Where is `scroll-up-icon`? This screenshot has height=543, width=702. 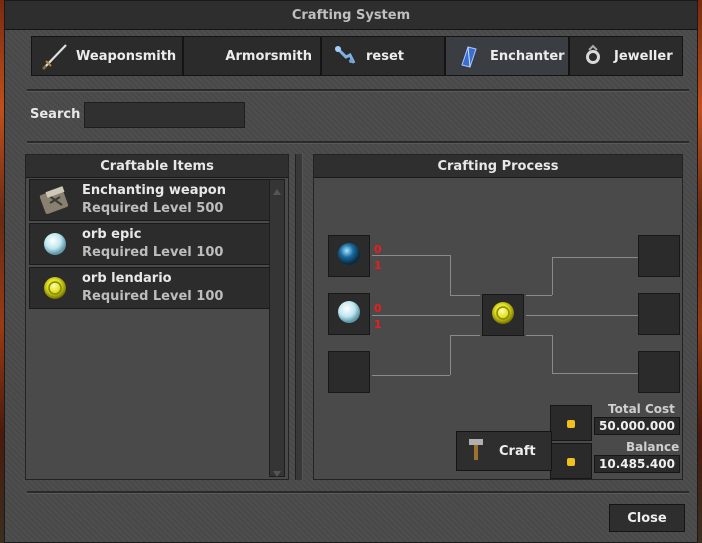
scroll-up-icon is located at coordinates (277, 188).